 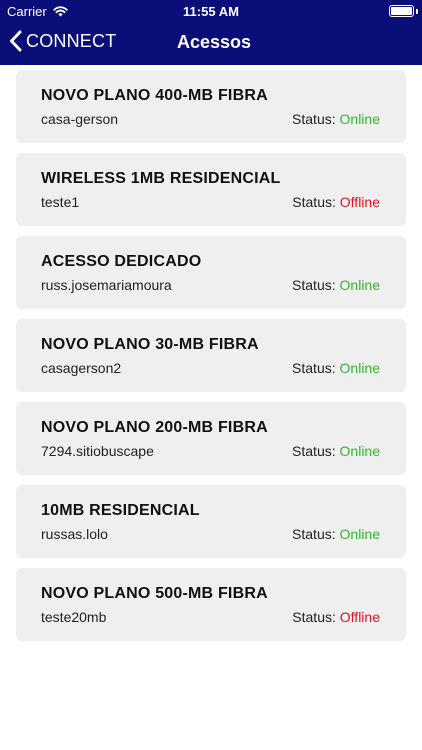 I want to click on navigation-bar: CONNECT Acessos, so click(x=211, y=43).